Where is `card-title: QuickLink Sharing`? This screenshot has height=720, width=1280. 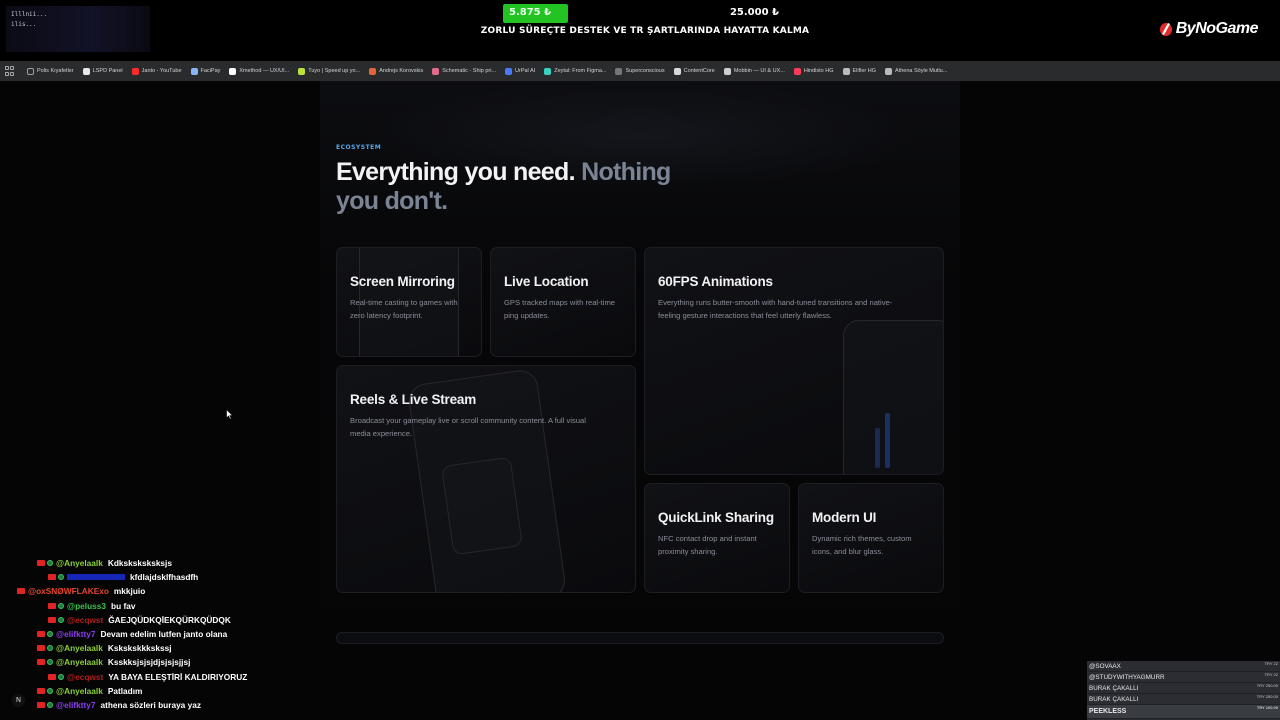
card-title: QuickLink Sharing is located at coordinates (716, 517).